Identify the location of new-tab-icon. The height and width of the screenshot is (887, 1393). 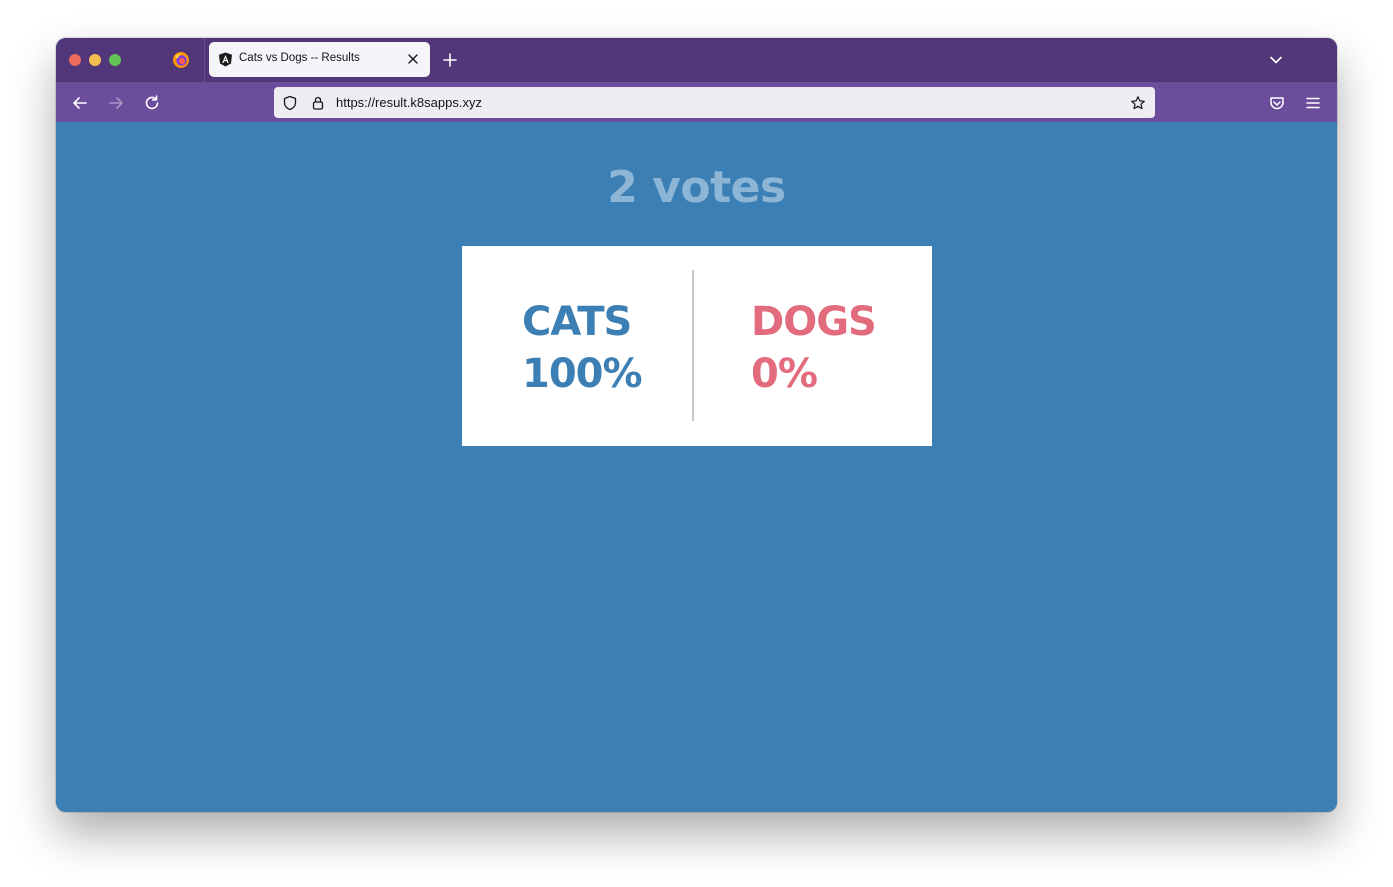
(450, 60).